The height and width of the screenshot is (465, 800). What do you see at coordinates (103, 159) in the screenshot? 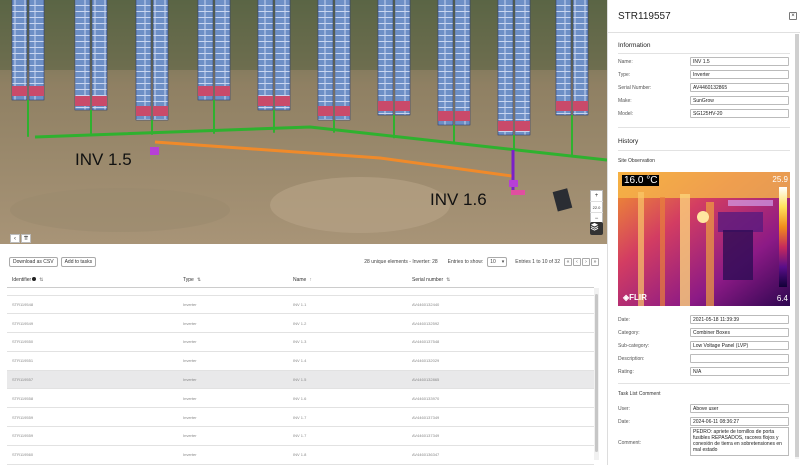
I see `map-label-inv-1-5: INV 1.5` at bounding box center [103, 159].